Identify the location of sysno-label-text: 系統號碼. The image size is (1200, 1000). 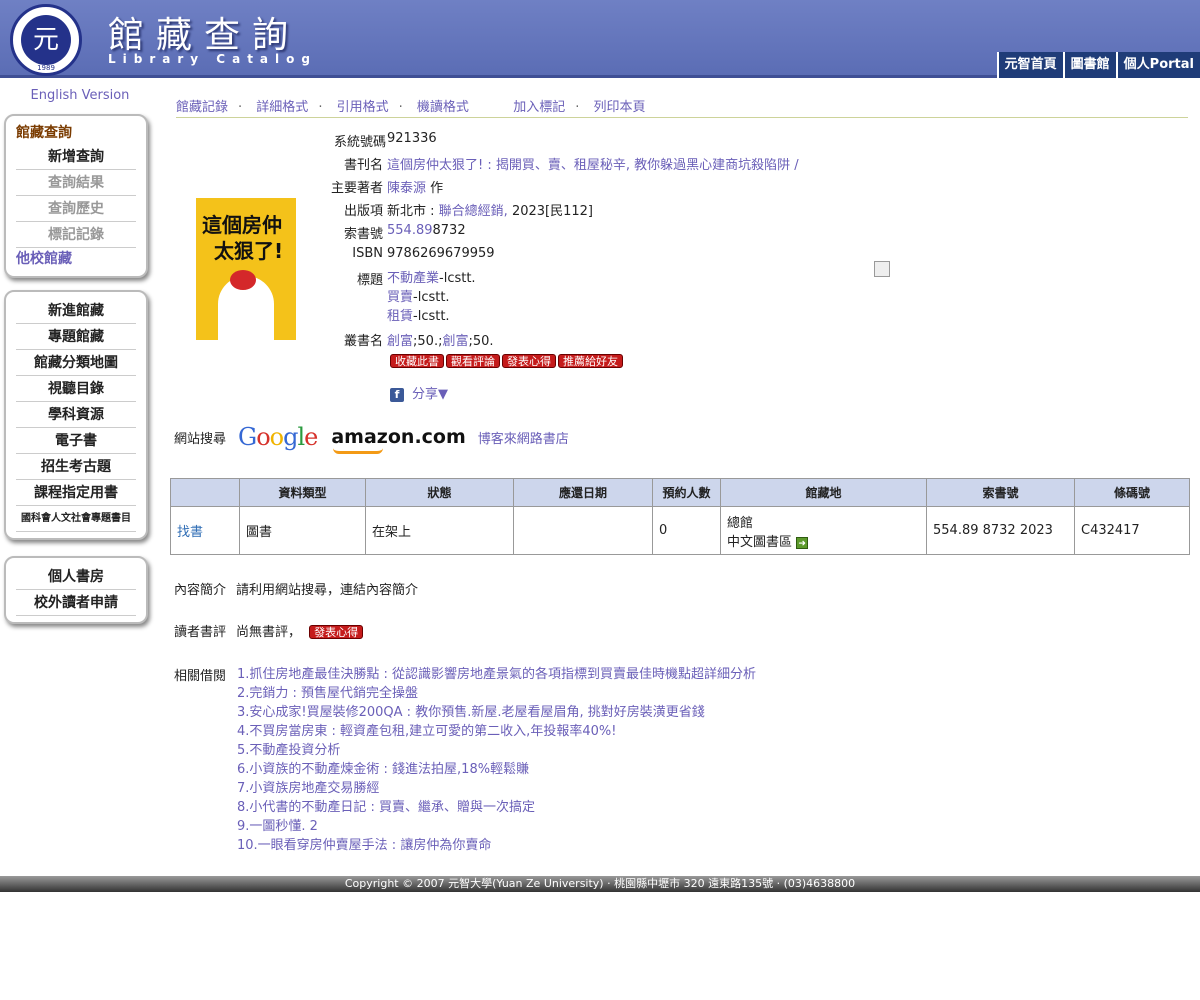
(359, 142).